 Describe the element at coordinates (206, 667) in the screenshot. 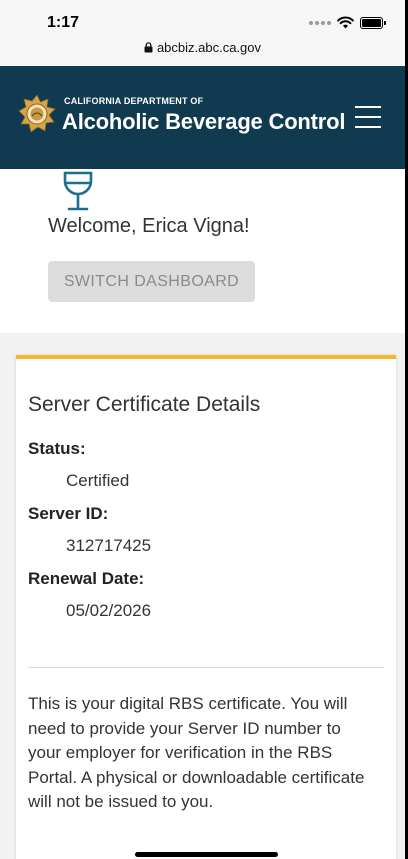

I see `divider` at that location.